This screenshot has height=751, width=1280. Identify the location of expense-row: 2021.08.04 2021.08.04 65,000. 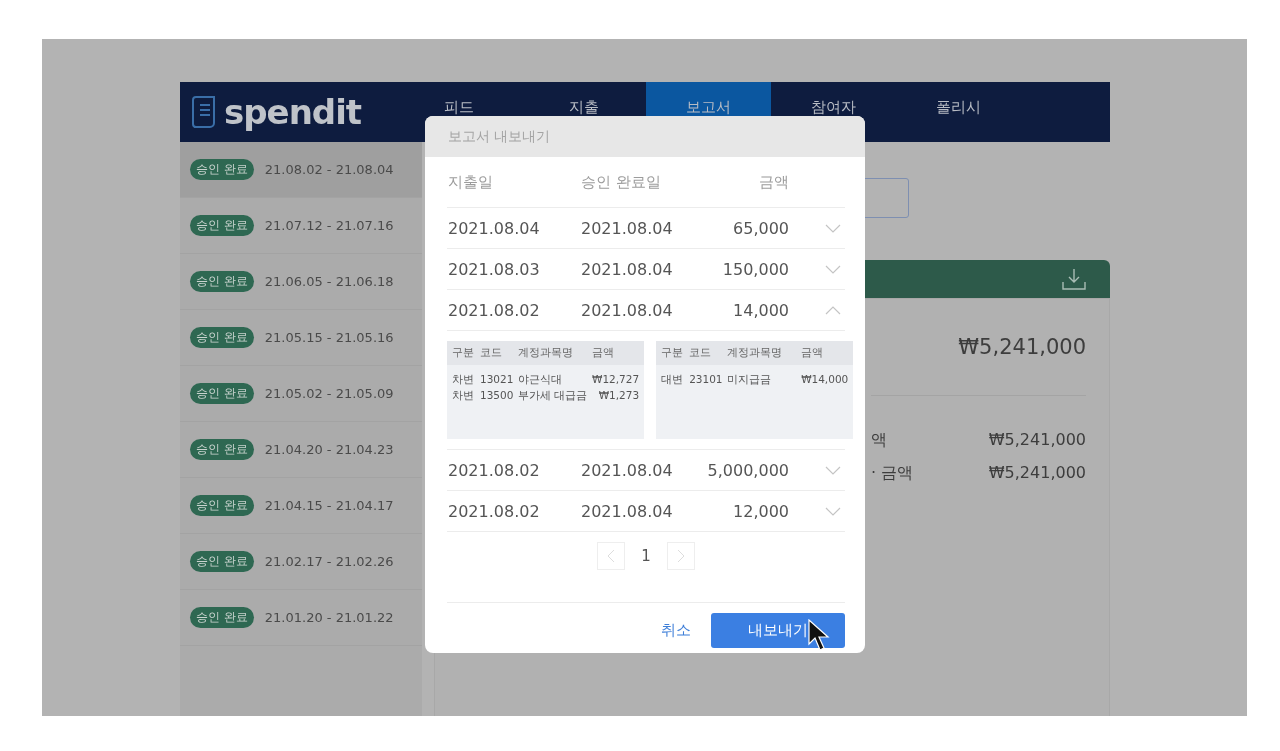
(646, 228).